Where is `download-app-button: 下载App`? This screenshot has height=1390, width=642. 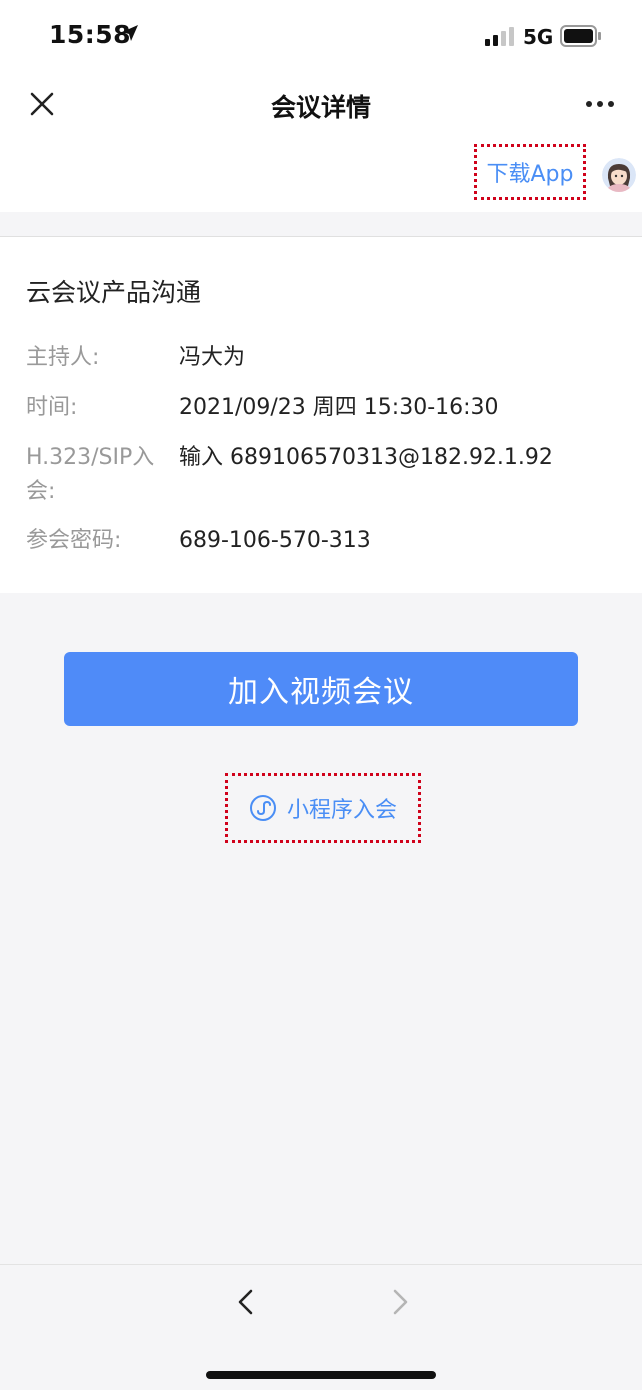 download-app-button: 下载App is located at coordinates (530, 172).